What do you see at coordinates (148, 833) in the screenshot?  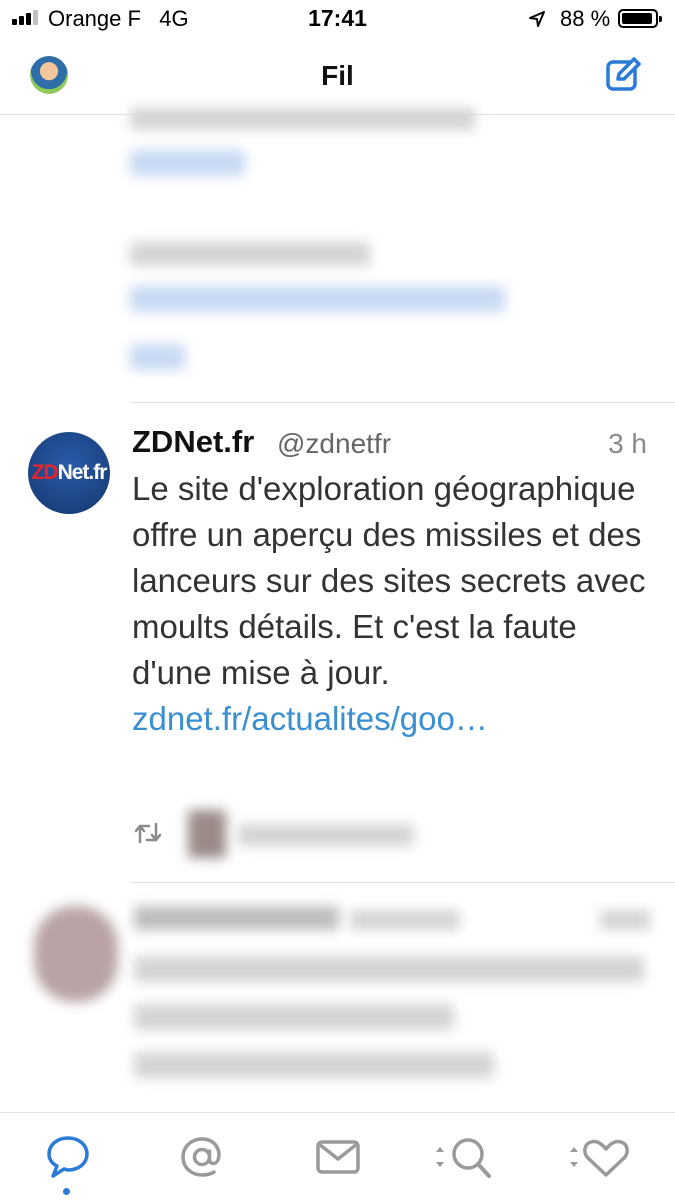 I see `retweet-icon` at bounding box center [148, 833].